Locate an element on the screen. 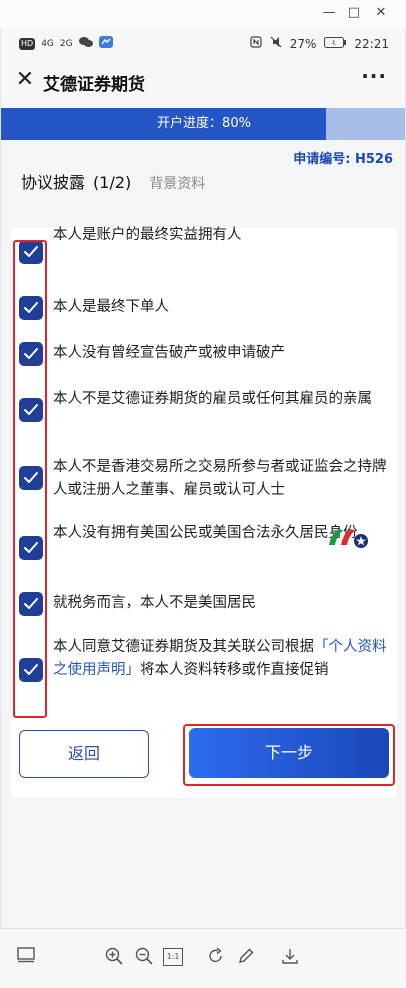  edit-icon is located at coordinates (246, 957).